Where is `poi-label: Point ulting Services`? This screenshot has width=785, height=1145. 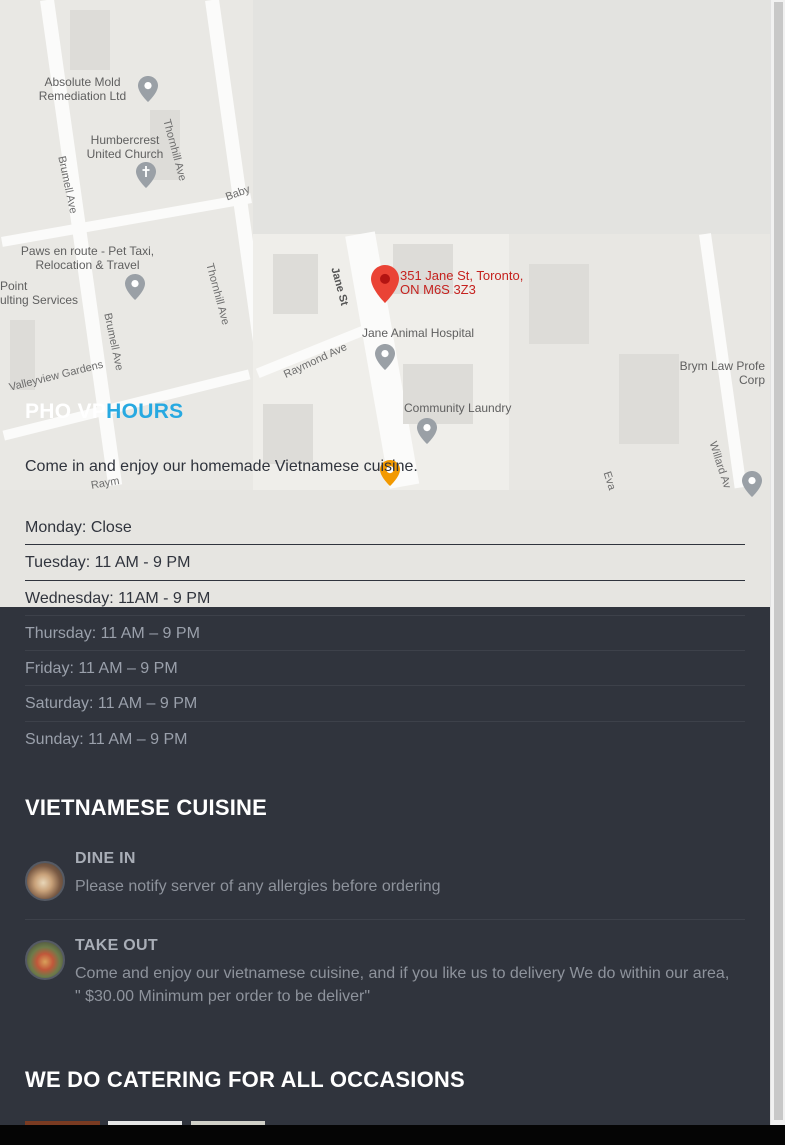 poi-label: Point ulting Services is located at coordinates (39, 293).